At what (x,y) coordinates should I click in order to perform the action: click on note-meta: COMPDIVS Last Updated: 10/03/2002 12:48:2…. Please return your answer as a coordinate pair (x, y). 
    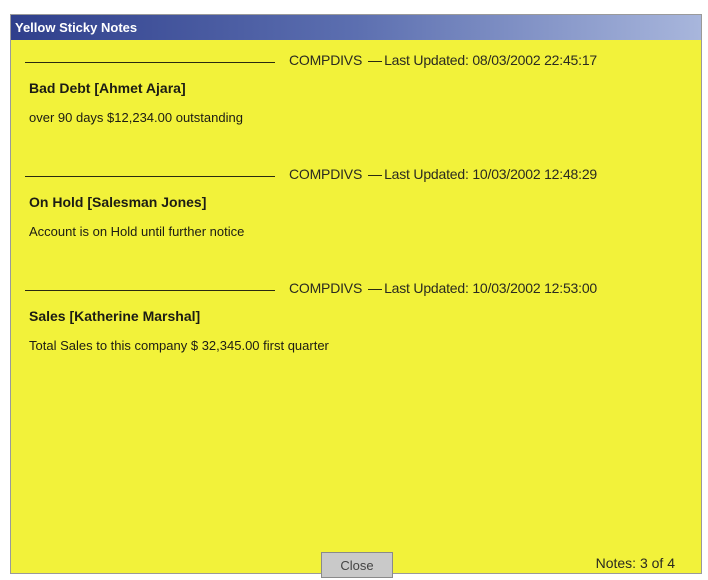
    Looking at the image, I should click on (443, 174).